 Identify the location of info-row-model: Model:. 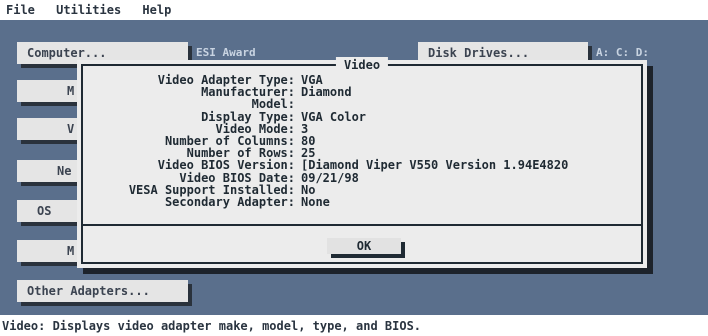
(362, 104).